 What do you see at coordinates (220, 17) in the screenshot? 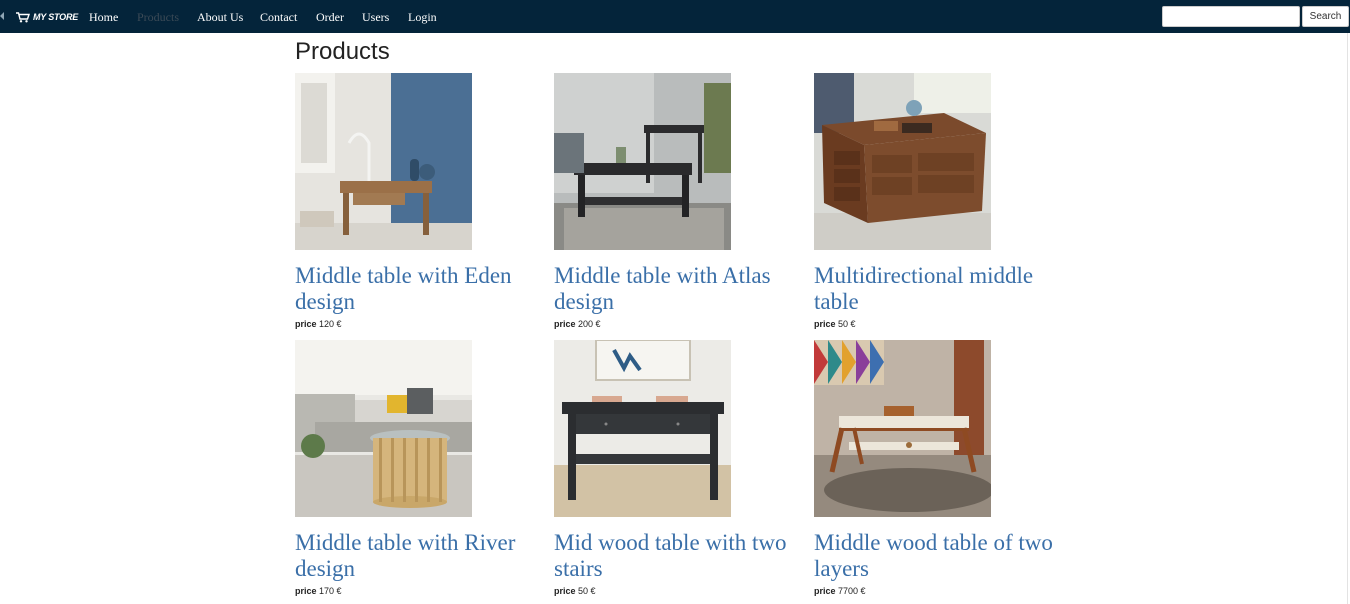
I see `nav-about-us: About Us` at bounding box center [220, 17].